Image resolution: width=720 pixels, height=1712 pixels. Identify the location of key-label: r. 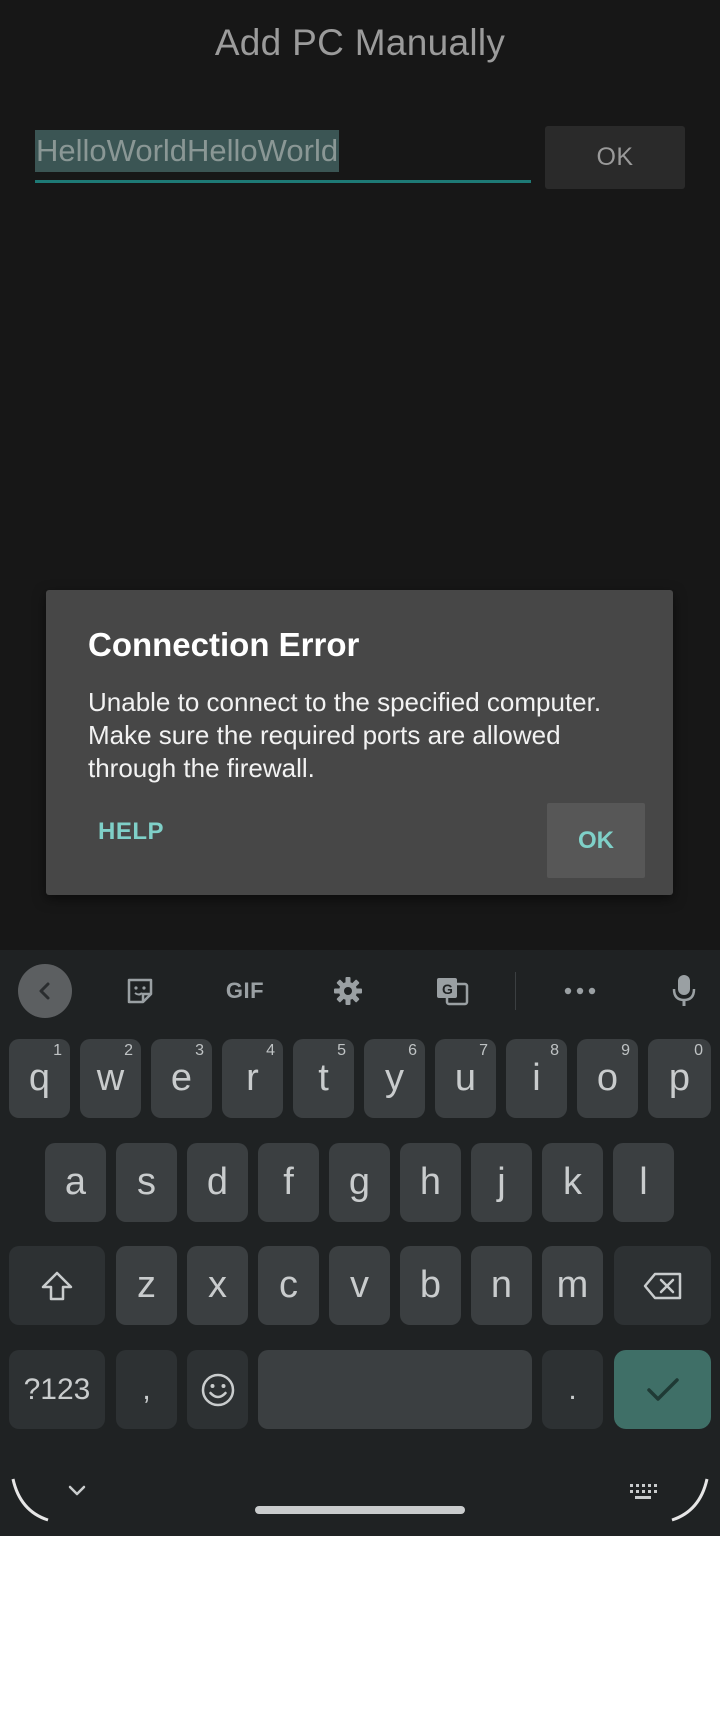
(252, 1078).